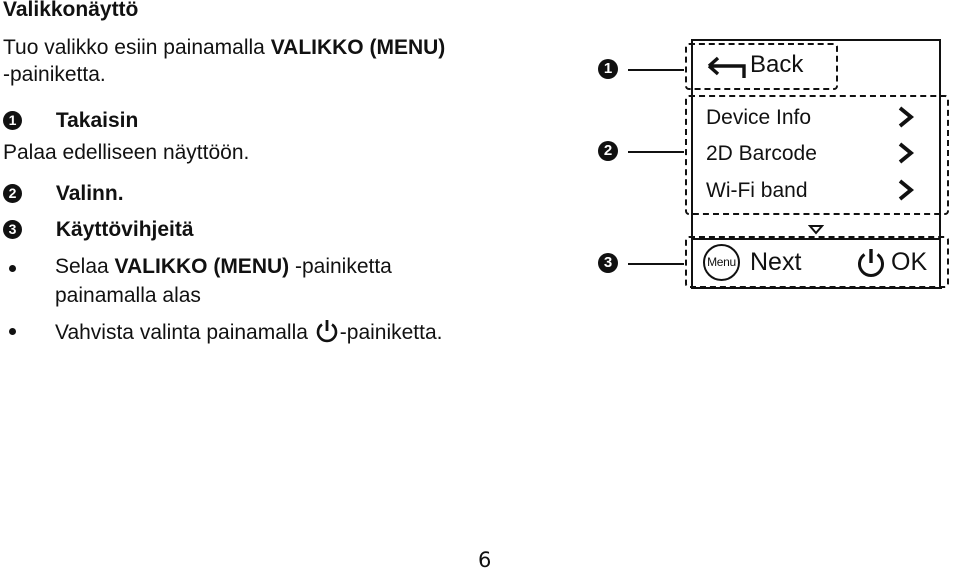 Image resolution: width=960 pixels, height=573 pixels. Describe the element at coordinates (184, 332) in the screenshot. I see `tip-text: Vahvista valinta painamalla` at that location.